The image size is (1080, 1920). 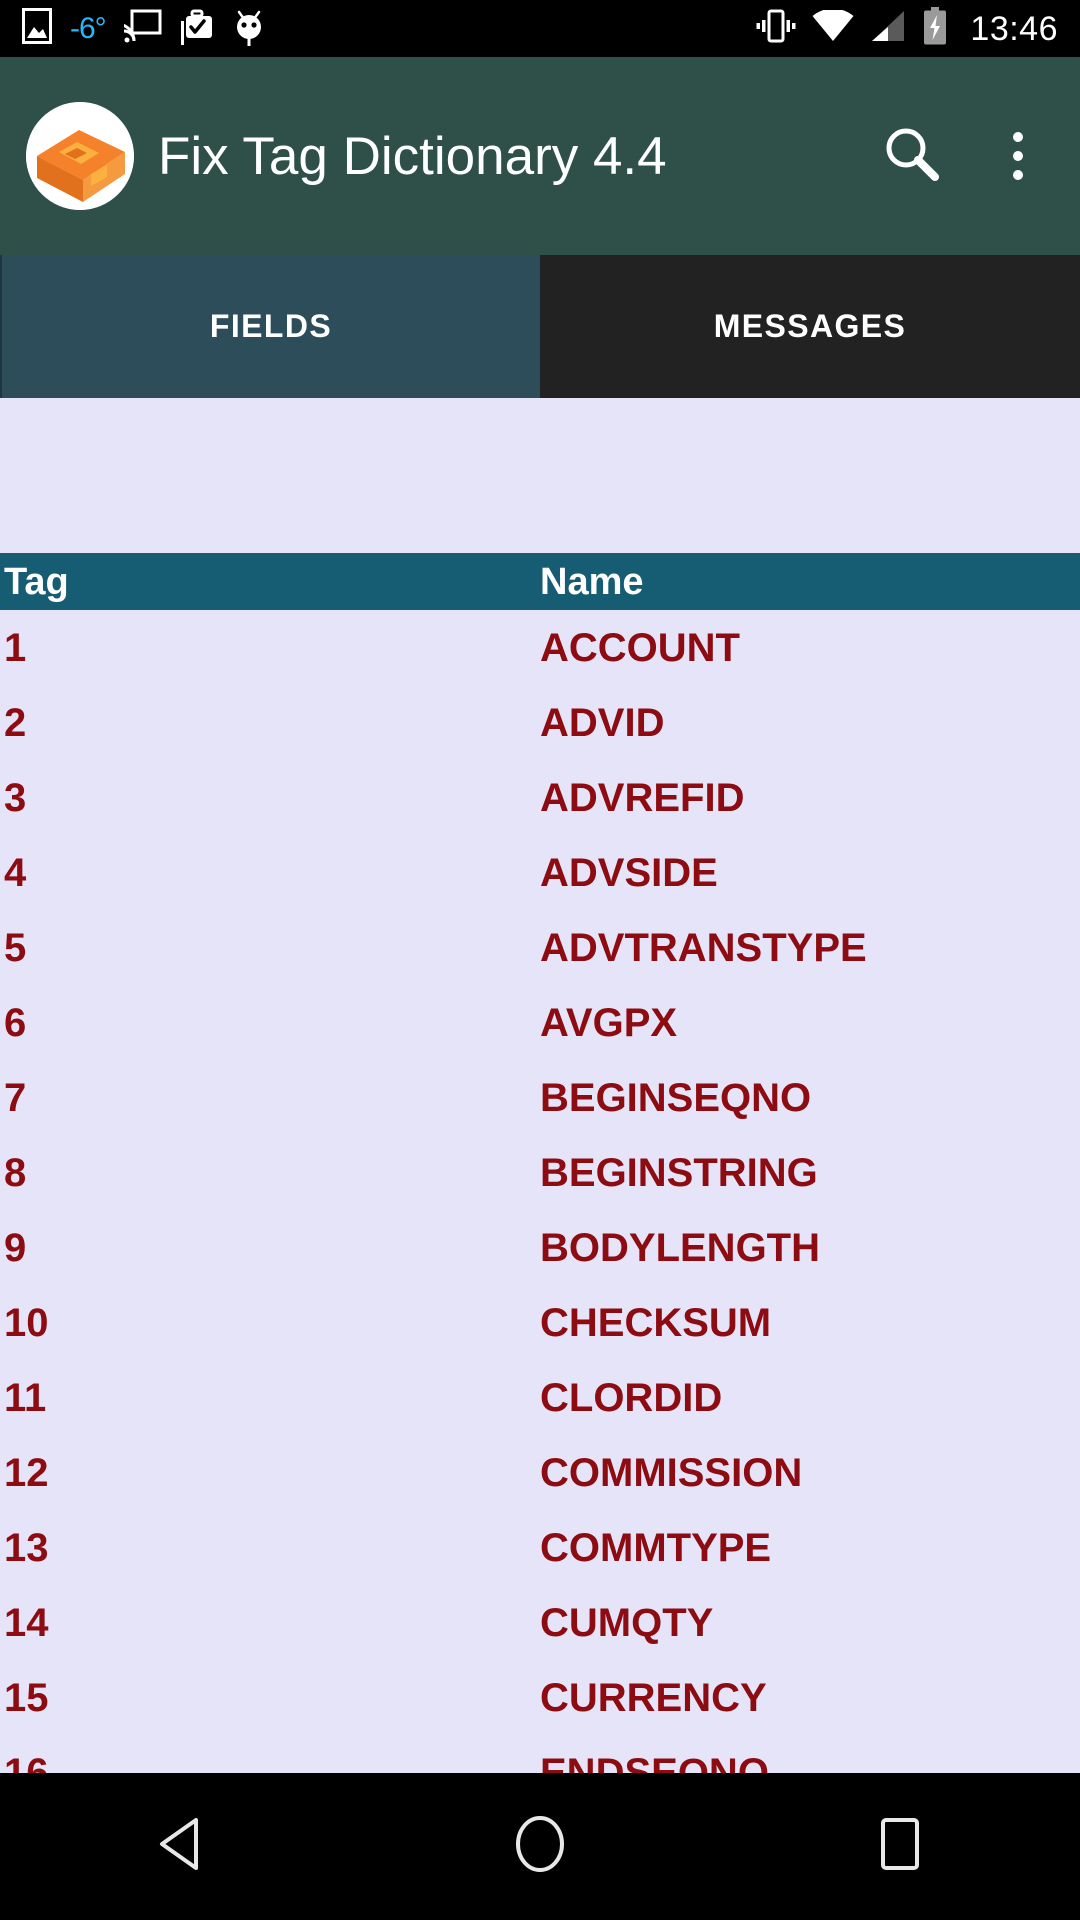 I want to click on cell-name: CURRENCY, so click(x=653, y=1697).